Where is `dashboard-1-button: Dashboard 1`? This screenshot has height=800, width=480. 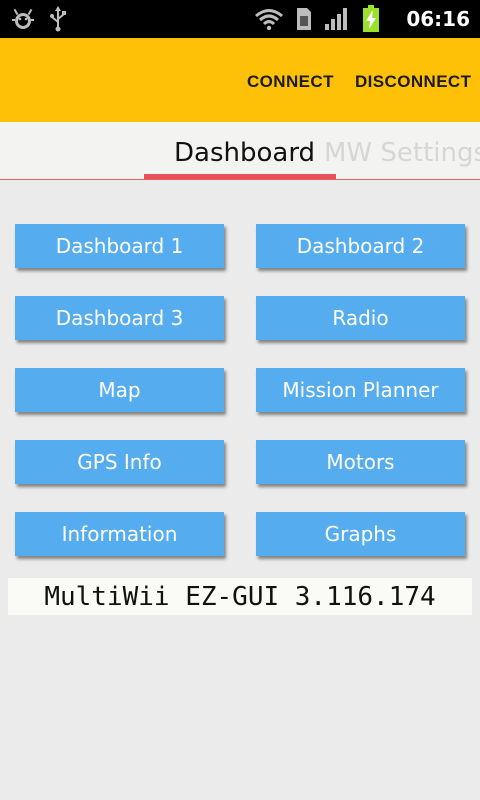
dashboard-1-button: Dashboard 1 is located at coordinates (119, 246).